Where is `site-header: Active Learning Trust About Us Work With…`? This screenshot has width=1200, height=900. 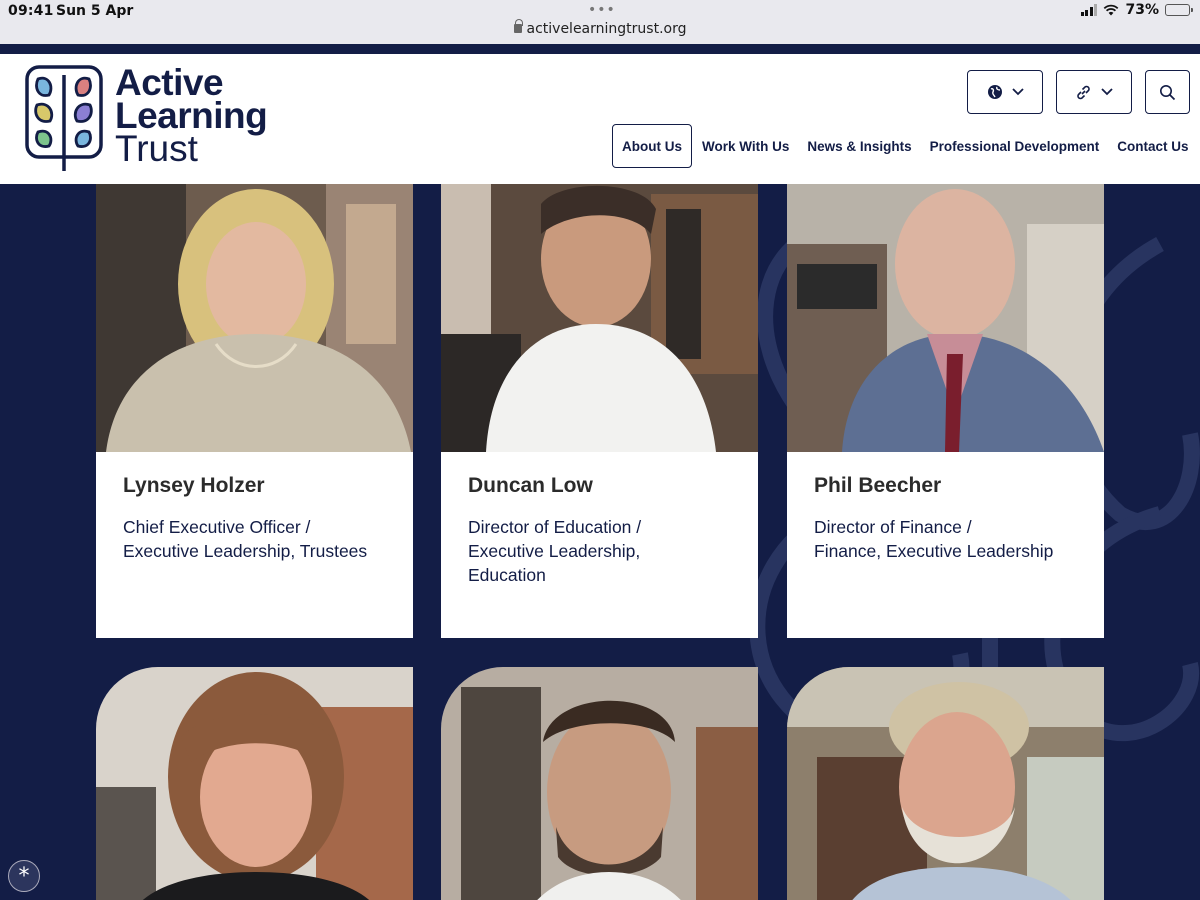 site-header: Active Learning Trust About Us Work With… is located at coordinates (600, 119).